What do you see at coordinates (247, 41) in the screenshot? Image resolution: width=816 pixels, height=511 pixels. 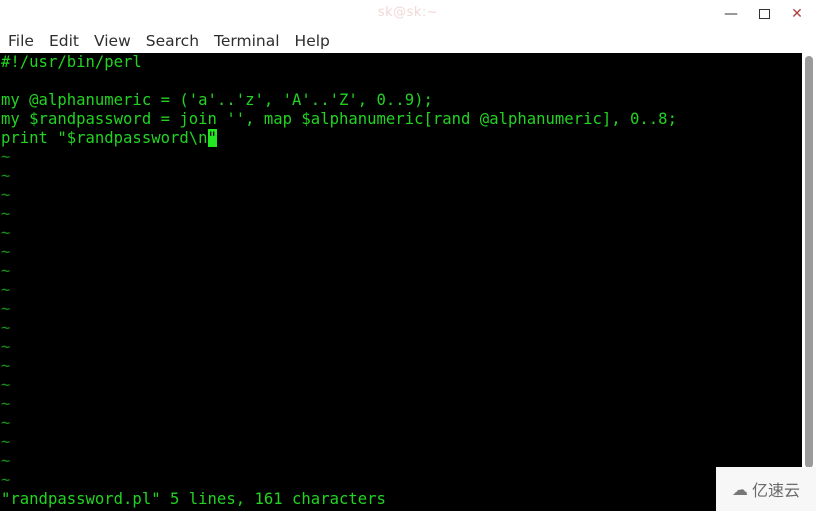 I see `menu-terminal: Terminal` at bounding box center [247, 41].